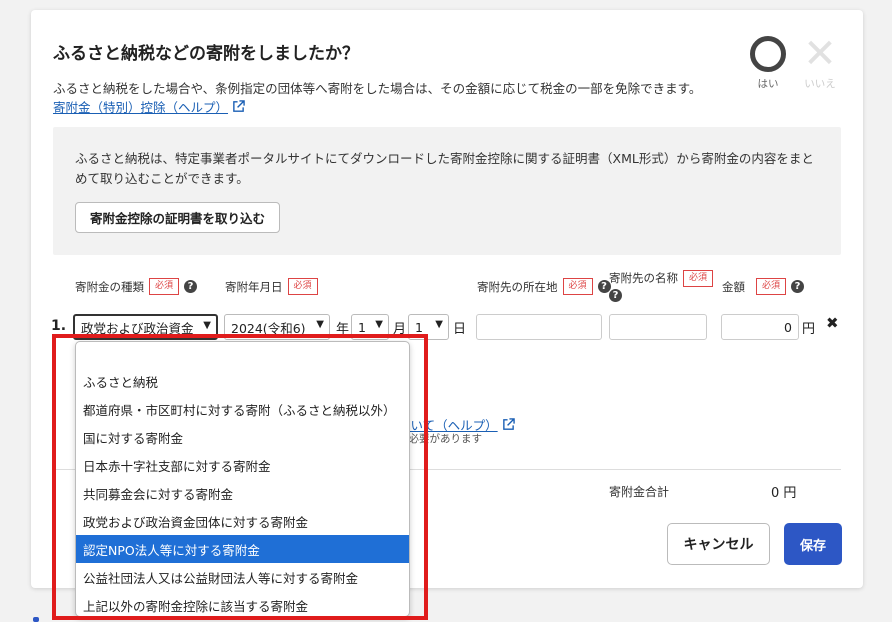  I want to click on cross-icon: ✕, so click(820, 54).